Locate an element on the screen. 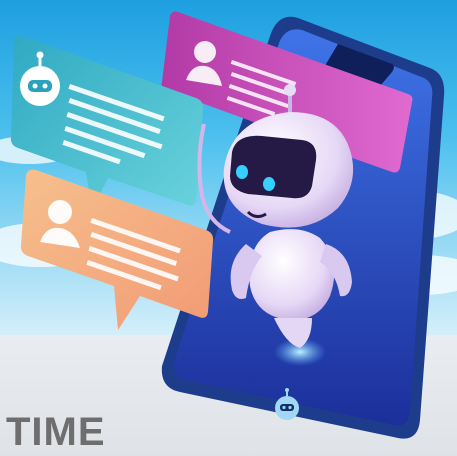  robot-eye-right is located at coordinates (269, 184).